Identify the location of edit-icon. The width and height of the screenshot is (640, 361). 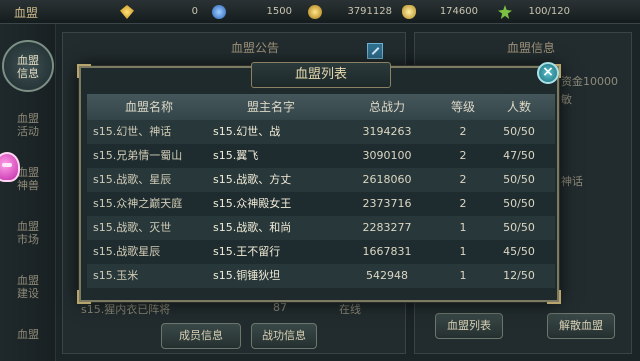
(375, 51).